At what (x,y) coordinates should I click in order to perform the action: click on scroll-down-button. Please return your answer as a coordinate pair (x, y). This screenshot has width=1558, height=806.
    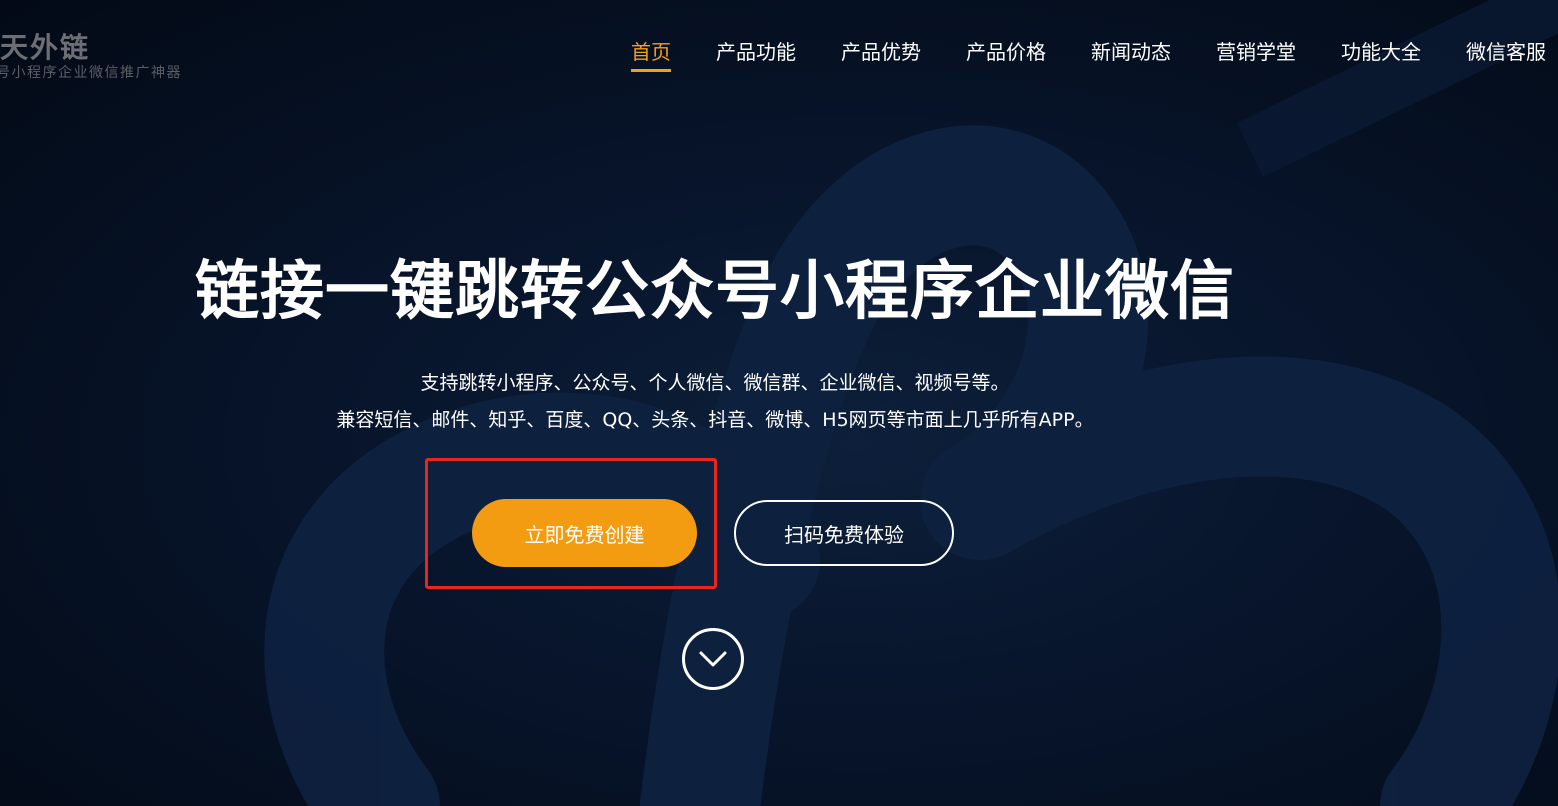
    Looking at the image, I should click on (713, 659).